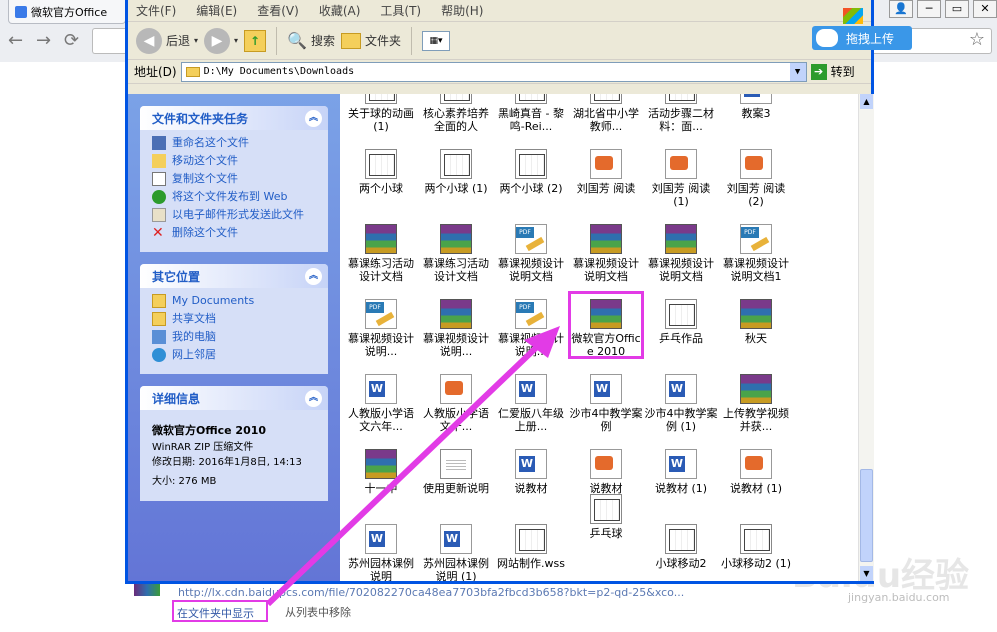 This screenshot has width=997, height=632. Describe the element at coordinates (156, 10) in the screenshot. I see `menu-file: 文件(F)` at that location.